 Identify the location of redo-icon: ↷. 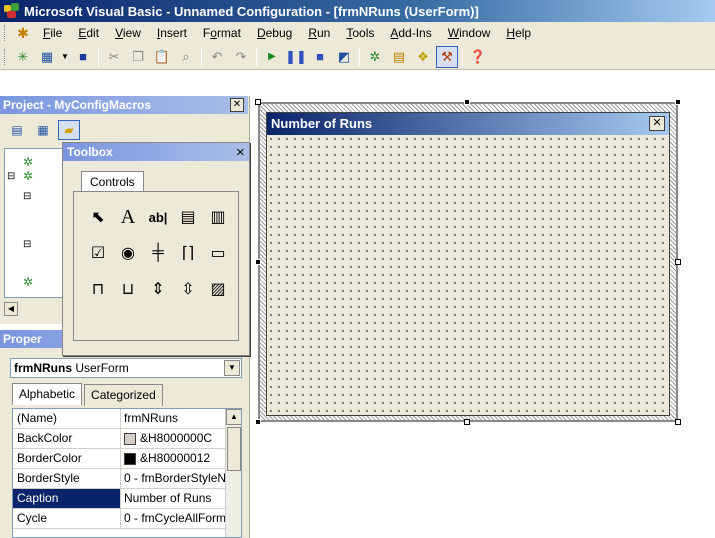
(241, 57).